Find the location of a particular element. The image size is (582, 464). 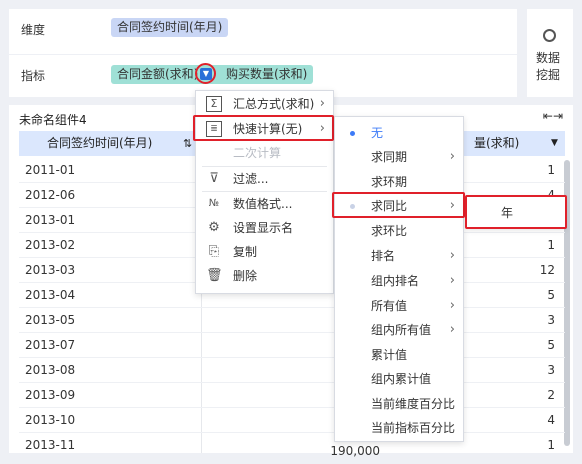

menu-item-same-period: 求同期 › is located at coordinates (399, 157).